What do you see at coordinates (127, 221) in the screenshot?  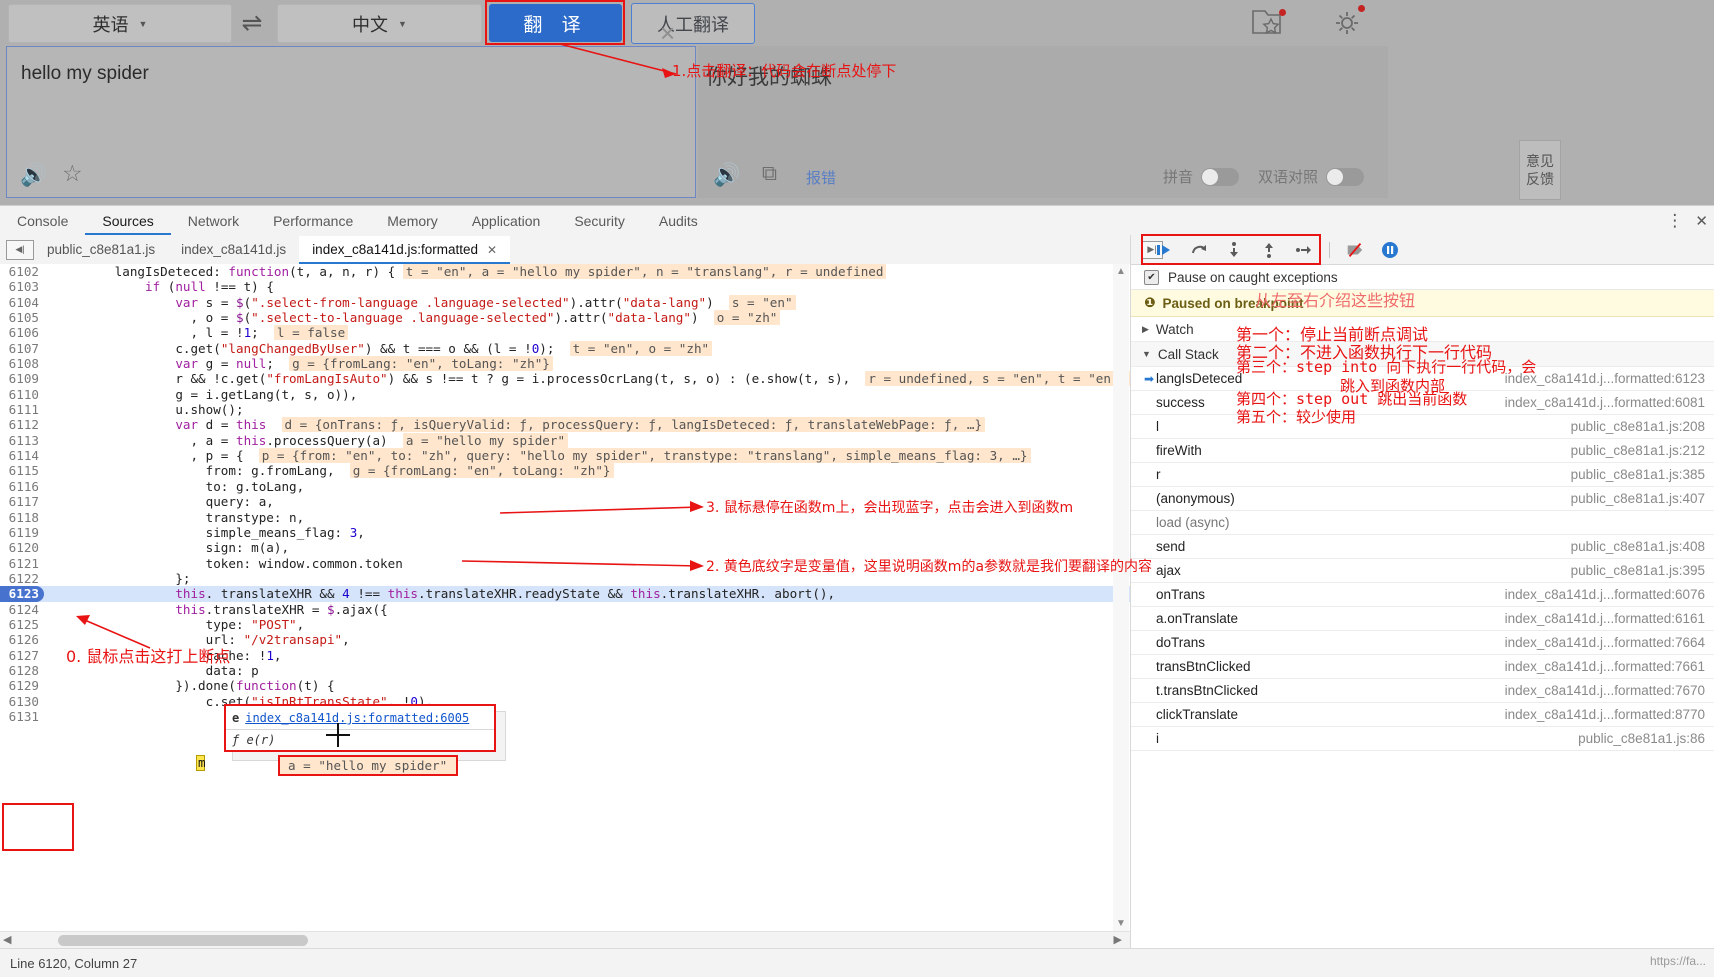 I see `panel-tab-sources: Sources` at bounding box center [127, 221].